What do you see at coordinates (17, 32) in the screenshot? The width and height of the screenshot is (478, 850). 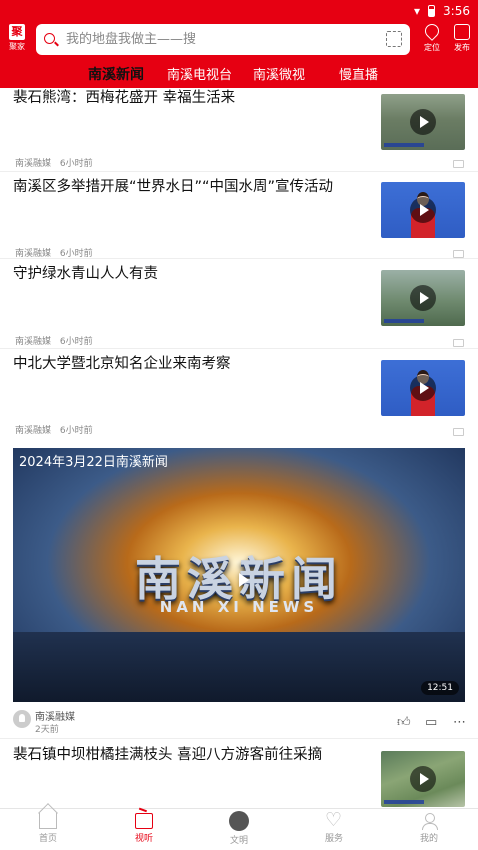 I see `logo-icon: 聚` at bounding box center [17, 32].